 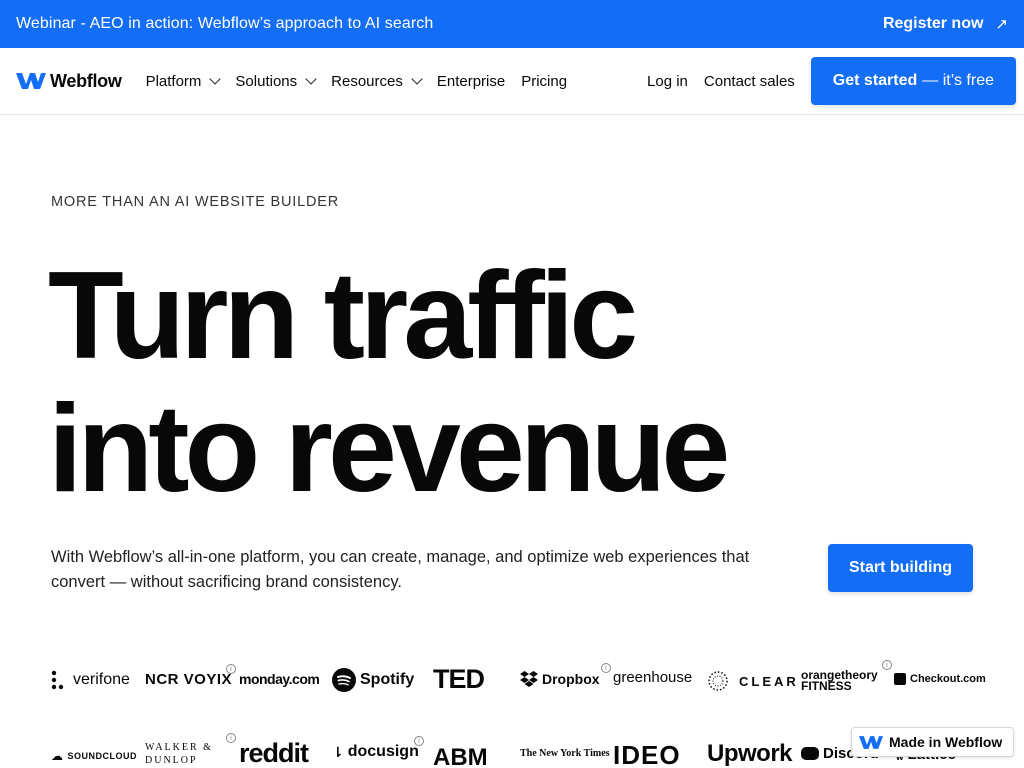 I want to click on greenhouse-logo: greenhouse, so click(x=653, y=677).